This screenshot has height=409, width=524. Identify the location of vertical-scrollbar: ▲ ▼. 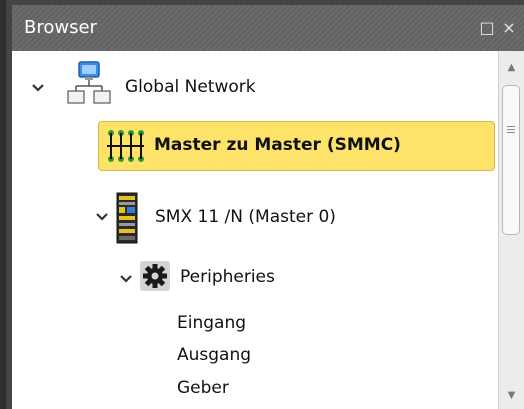
(511, 230).